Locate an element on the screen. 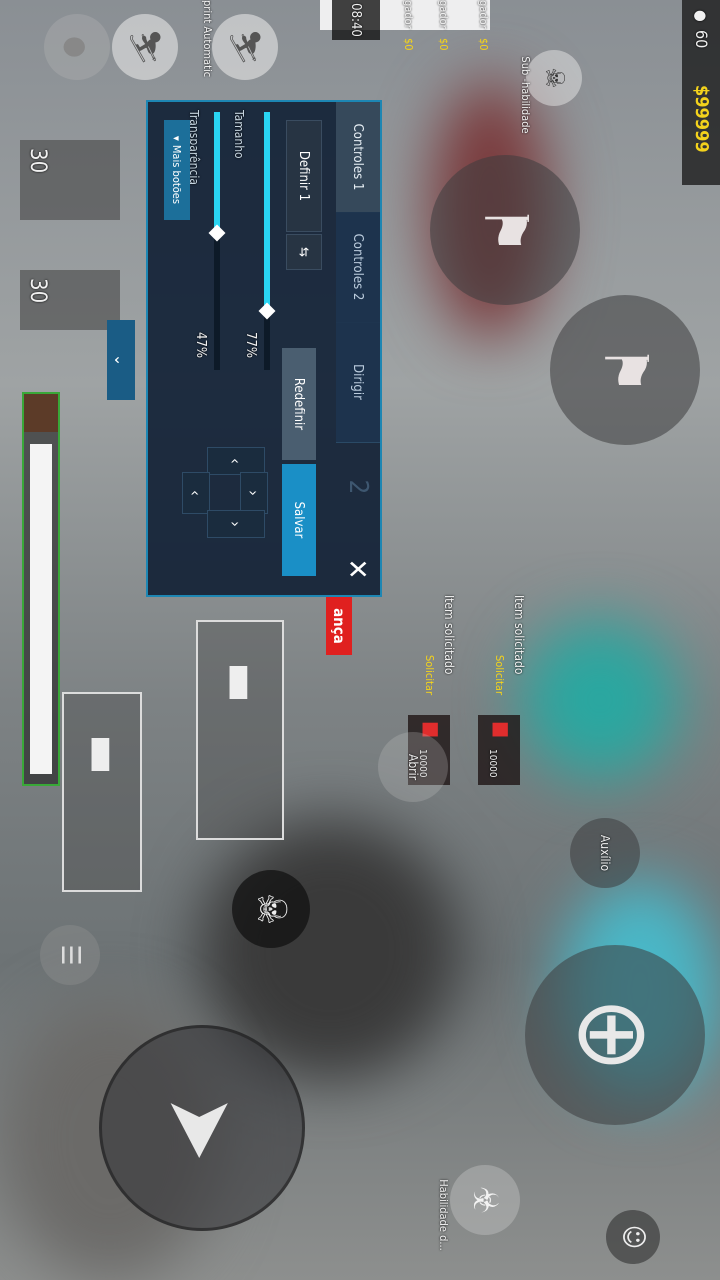 This screenshot has width=720, height=1280. chevron-down-icon: ⌄ is located at coordinates (121, 360).